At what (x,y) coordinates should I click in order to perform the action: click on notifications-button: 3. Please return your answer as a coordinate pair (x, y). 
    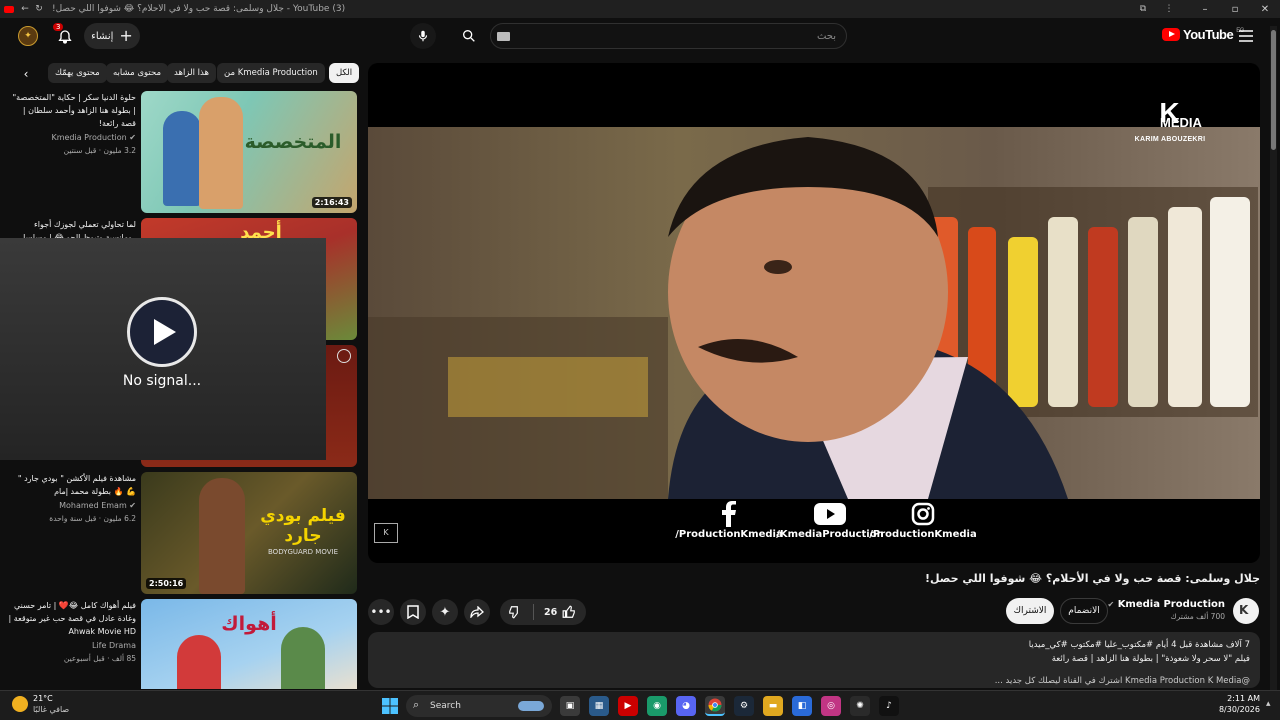
    Looking at the image, I should click on (64, 35).